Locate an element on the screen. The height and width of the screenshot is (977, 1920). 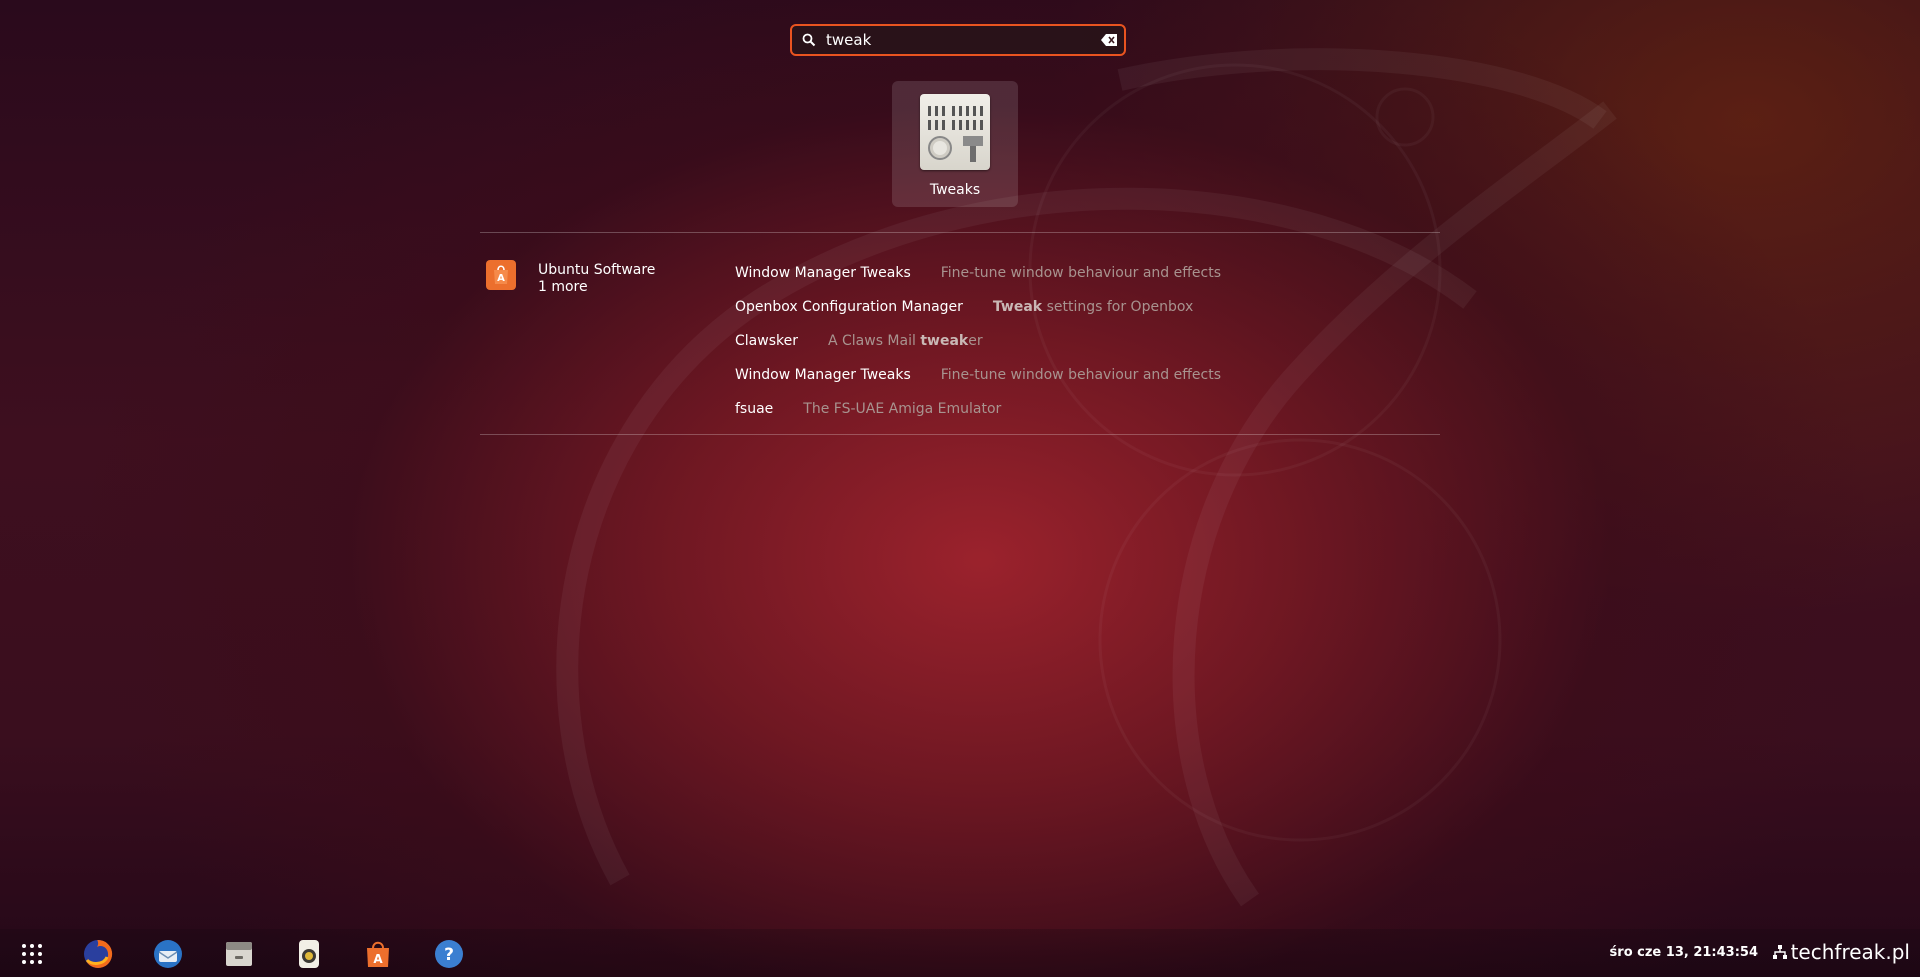
results-divider-bottom is located at coordinates (960, 434).